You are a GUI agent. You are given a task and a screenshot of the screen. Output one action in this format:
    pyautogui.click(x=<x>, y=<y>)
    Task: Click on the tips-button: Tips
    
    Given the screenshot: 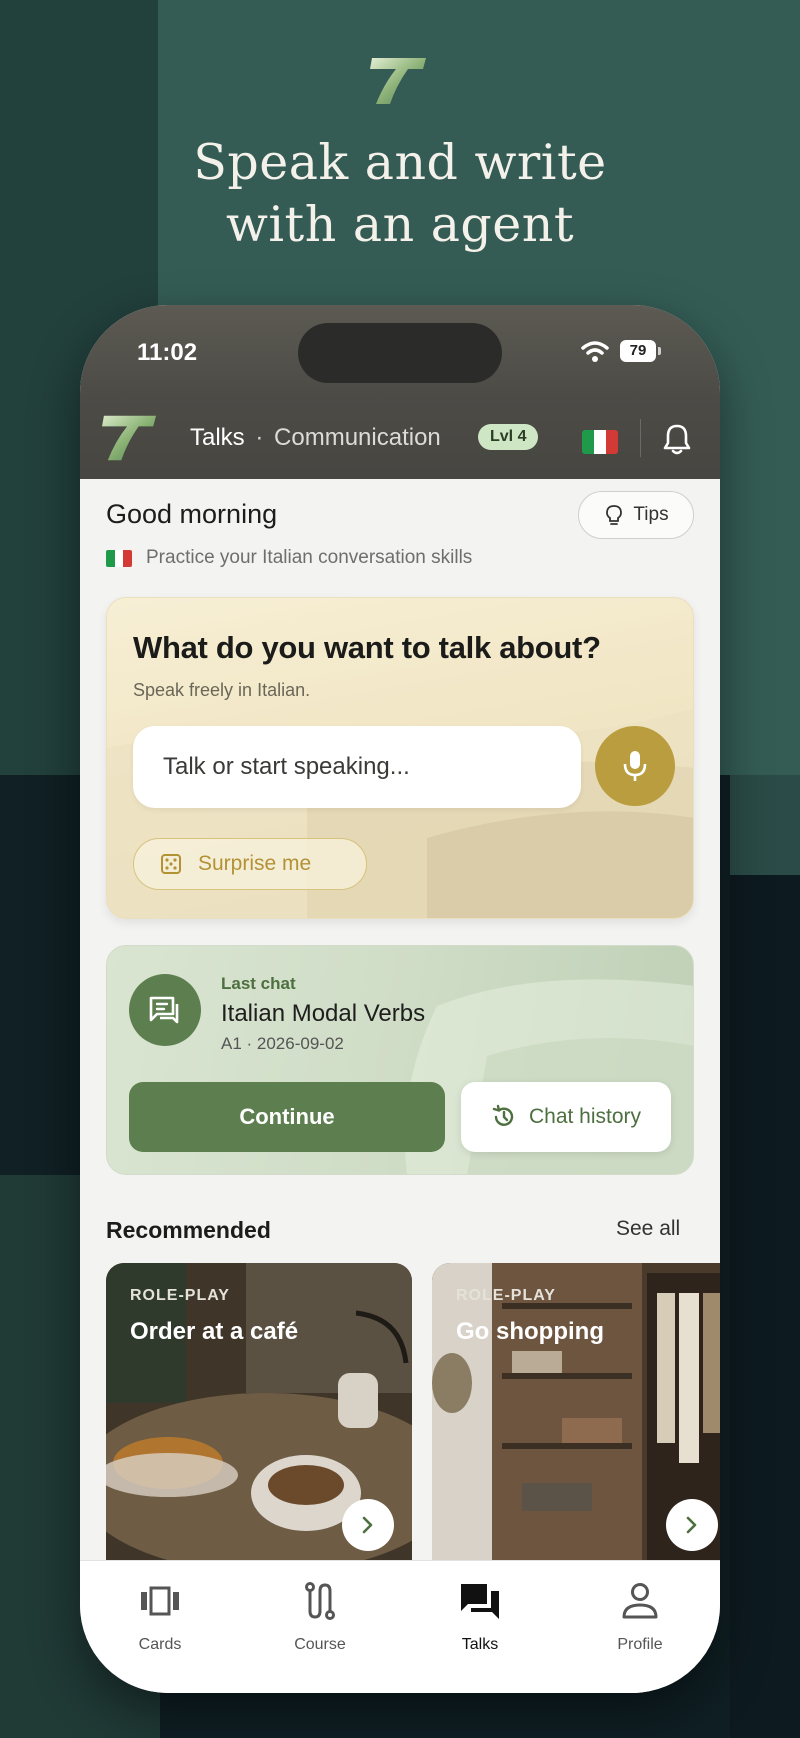 What is the action you would take?
    pyautogui.click(x=636, y=515)
    